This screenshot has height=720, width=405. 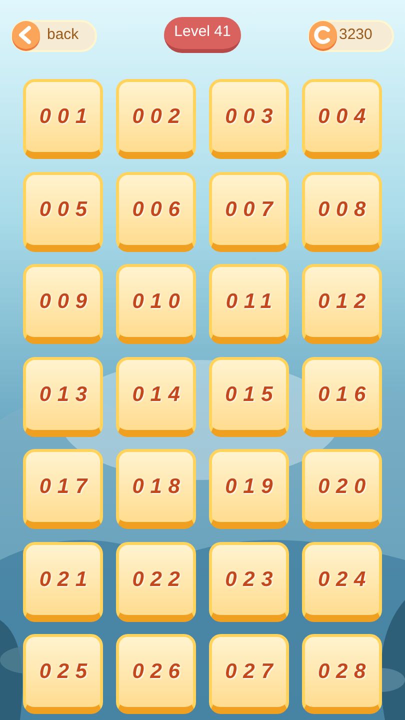 I want to click on level-button: 018, so click(x=156, y=489).